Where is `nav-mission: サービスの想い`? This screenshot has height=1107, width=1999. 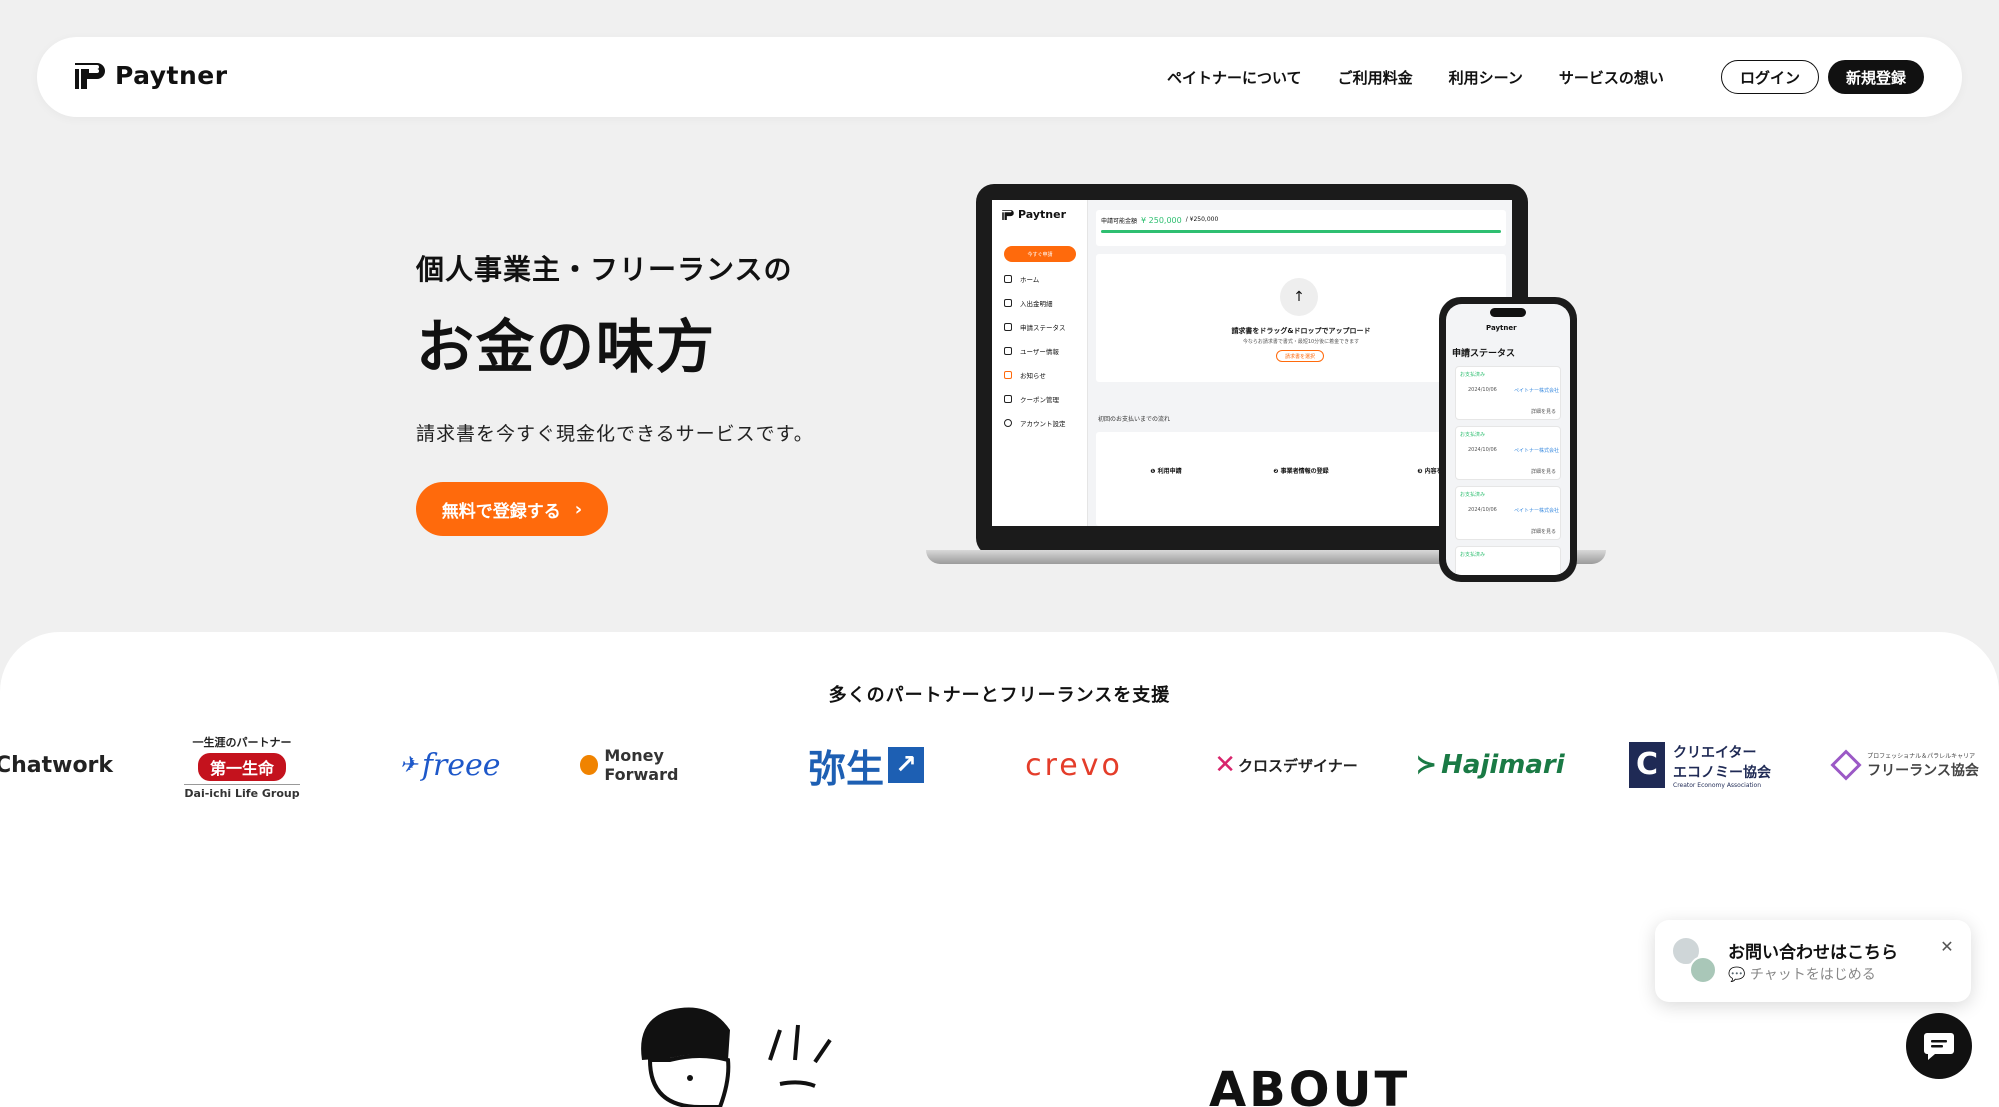
nav-mission: サービスの想い is located at coordinates (1611, 77).